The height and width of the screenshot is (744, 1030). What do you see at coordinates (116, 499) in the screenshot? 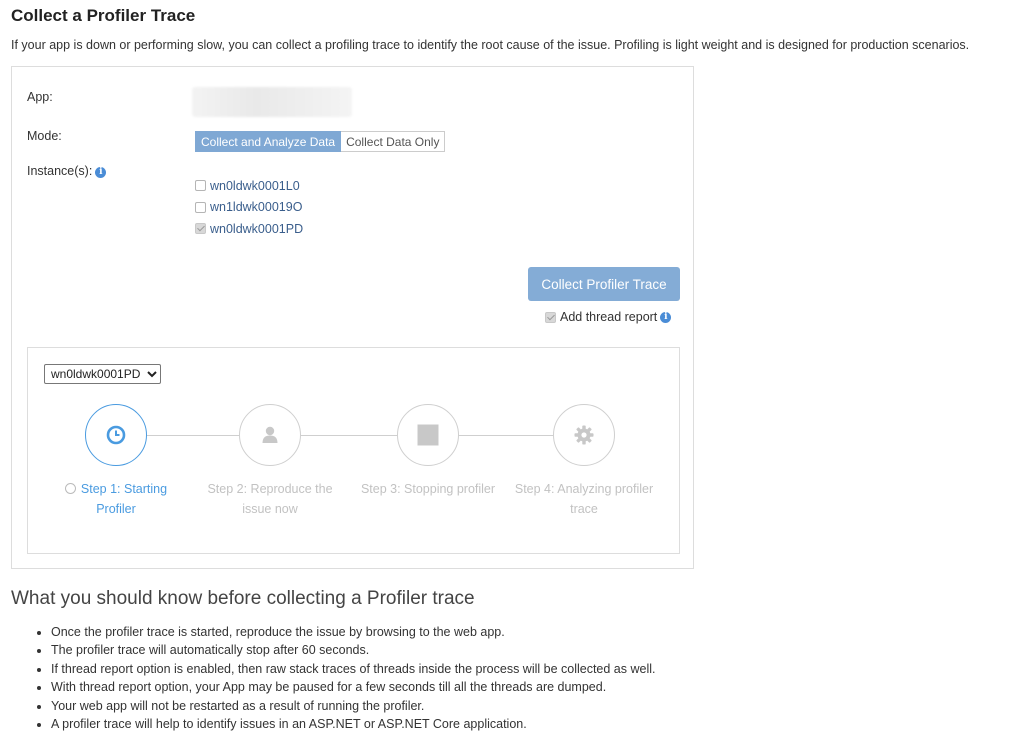
I see `step-1-label: Step 1: Starting Profiler` at bounding box center [116, 499].